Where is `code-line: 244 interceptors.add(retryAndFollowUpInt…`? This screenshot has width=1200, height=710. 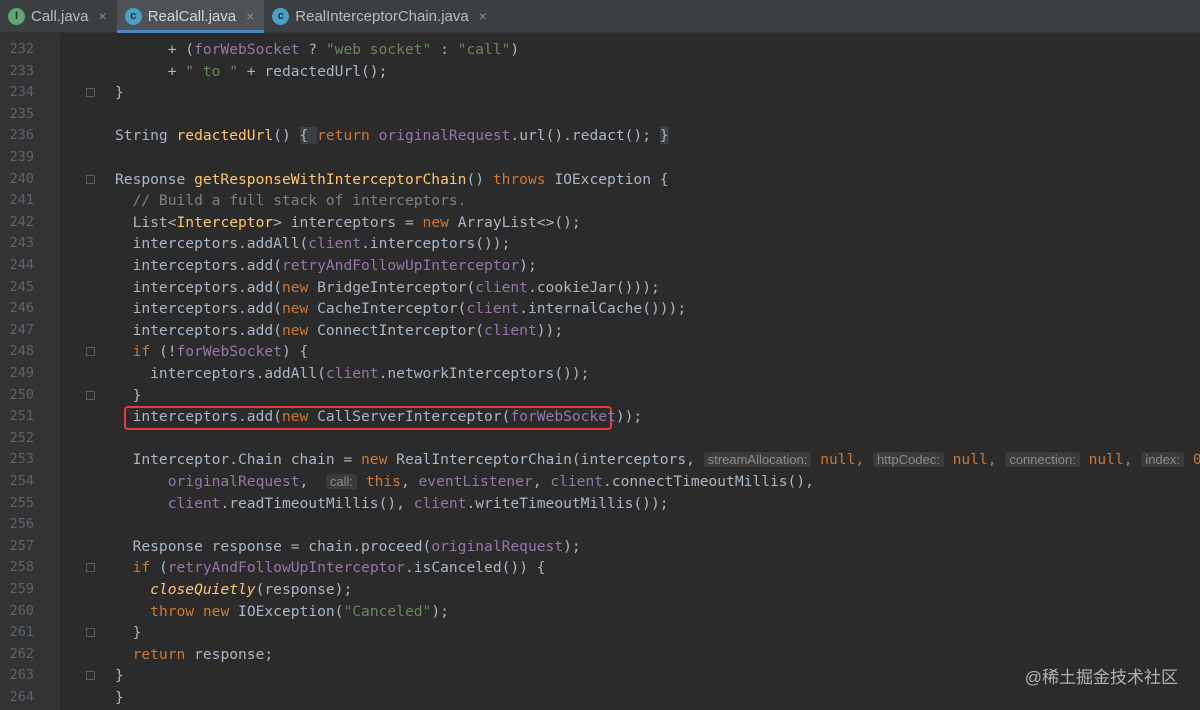
code-line: 244 interceptors.add(retryAndFollowUpInt… is located at coordinates (600, 266).